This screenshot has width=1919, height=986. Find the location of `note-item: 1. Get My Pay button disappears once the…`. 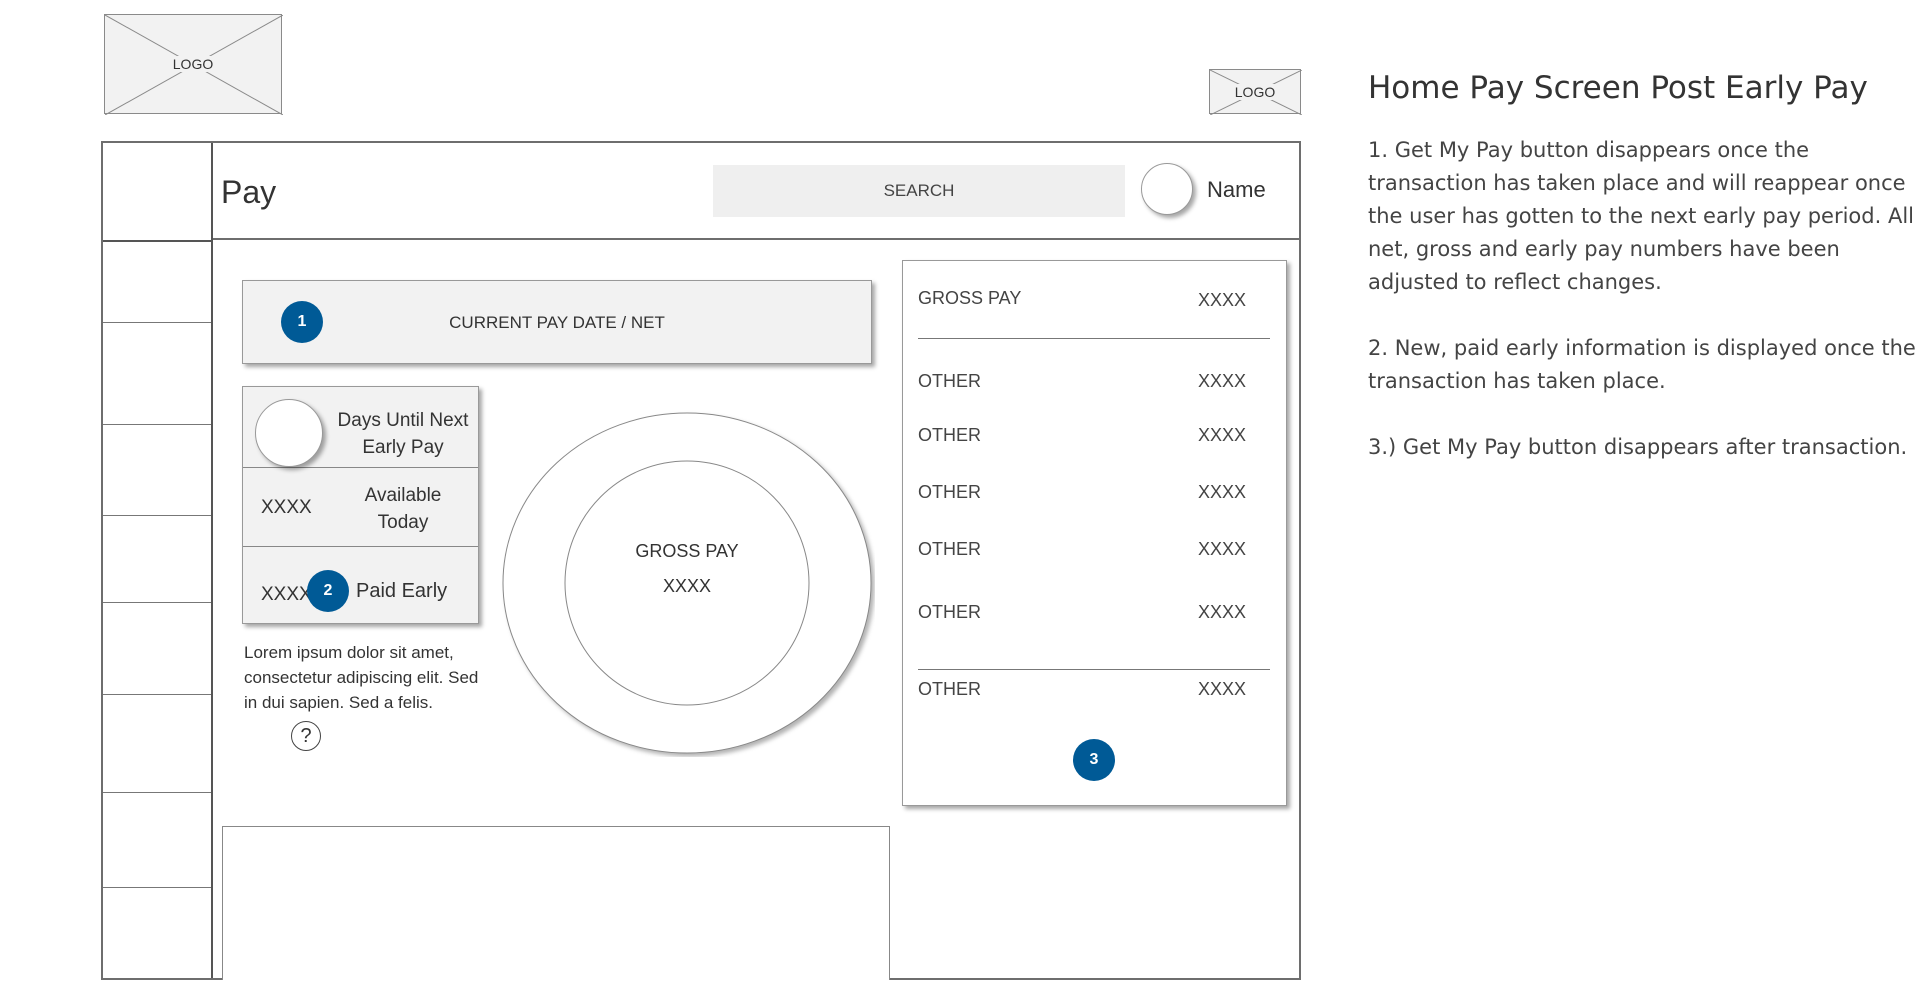

note-item: 1. Get My Pay button disappears once the… is located at coordinates (1641, 216).